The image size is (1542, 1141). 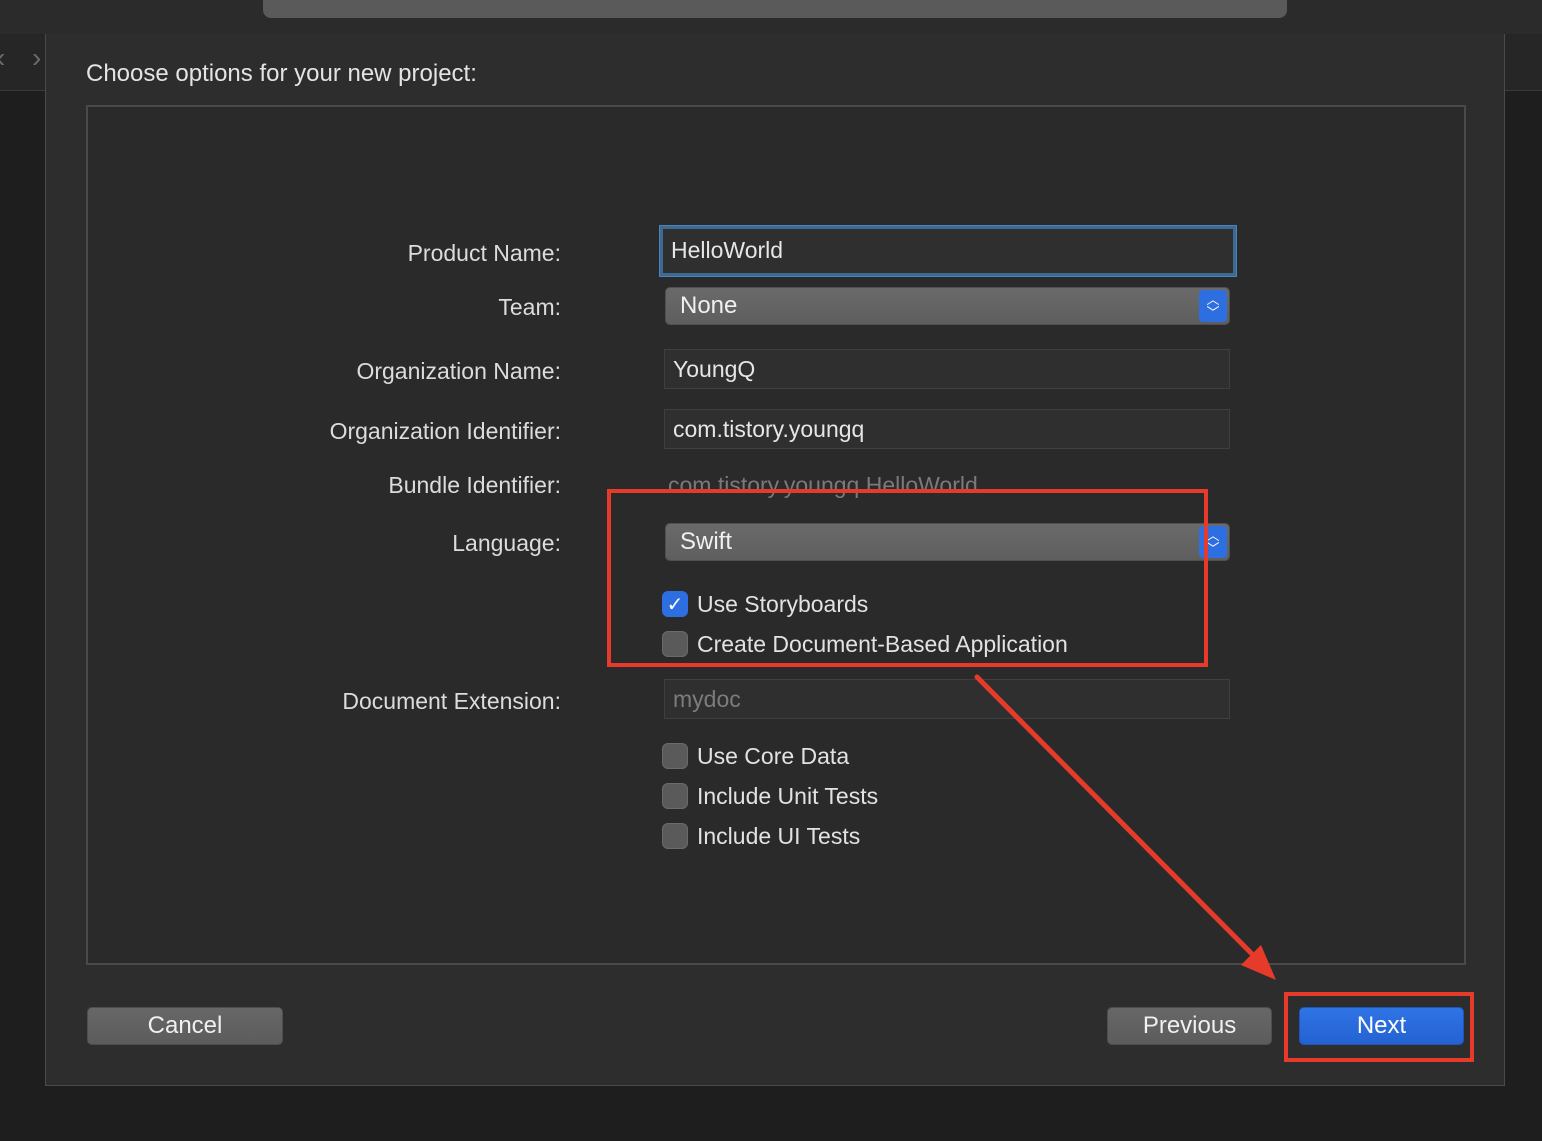 I want to click on popup-stepper-icon: ︿ ﹀, so click(x=1213, y=306).